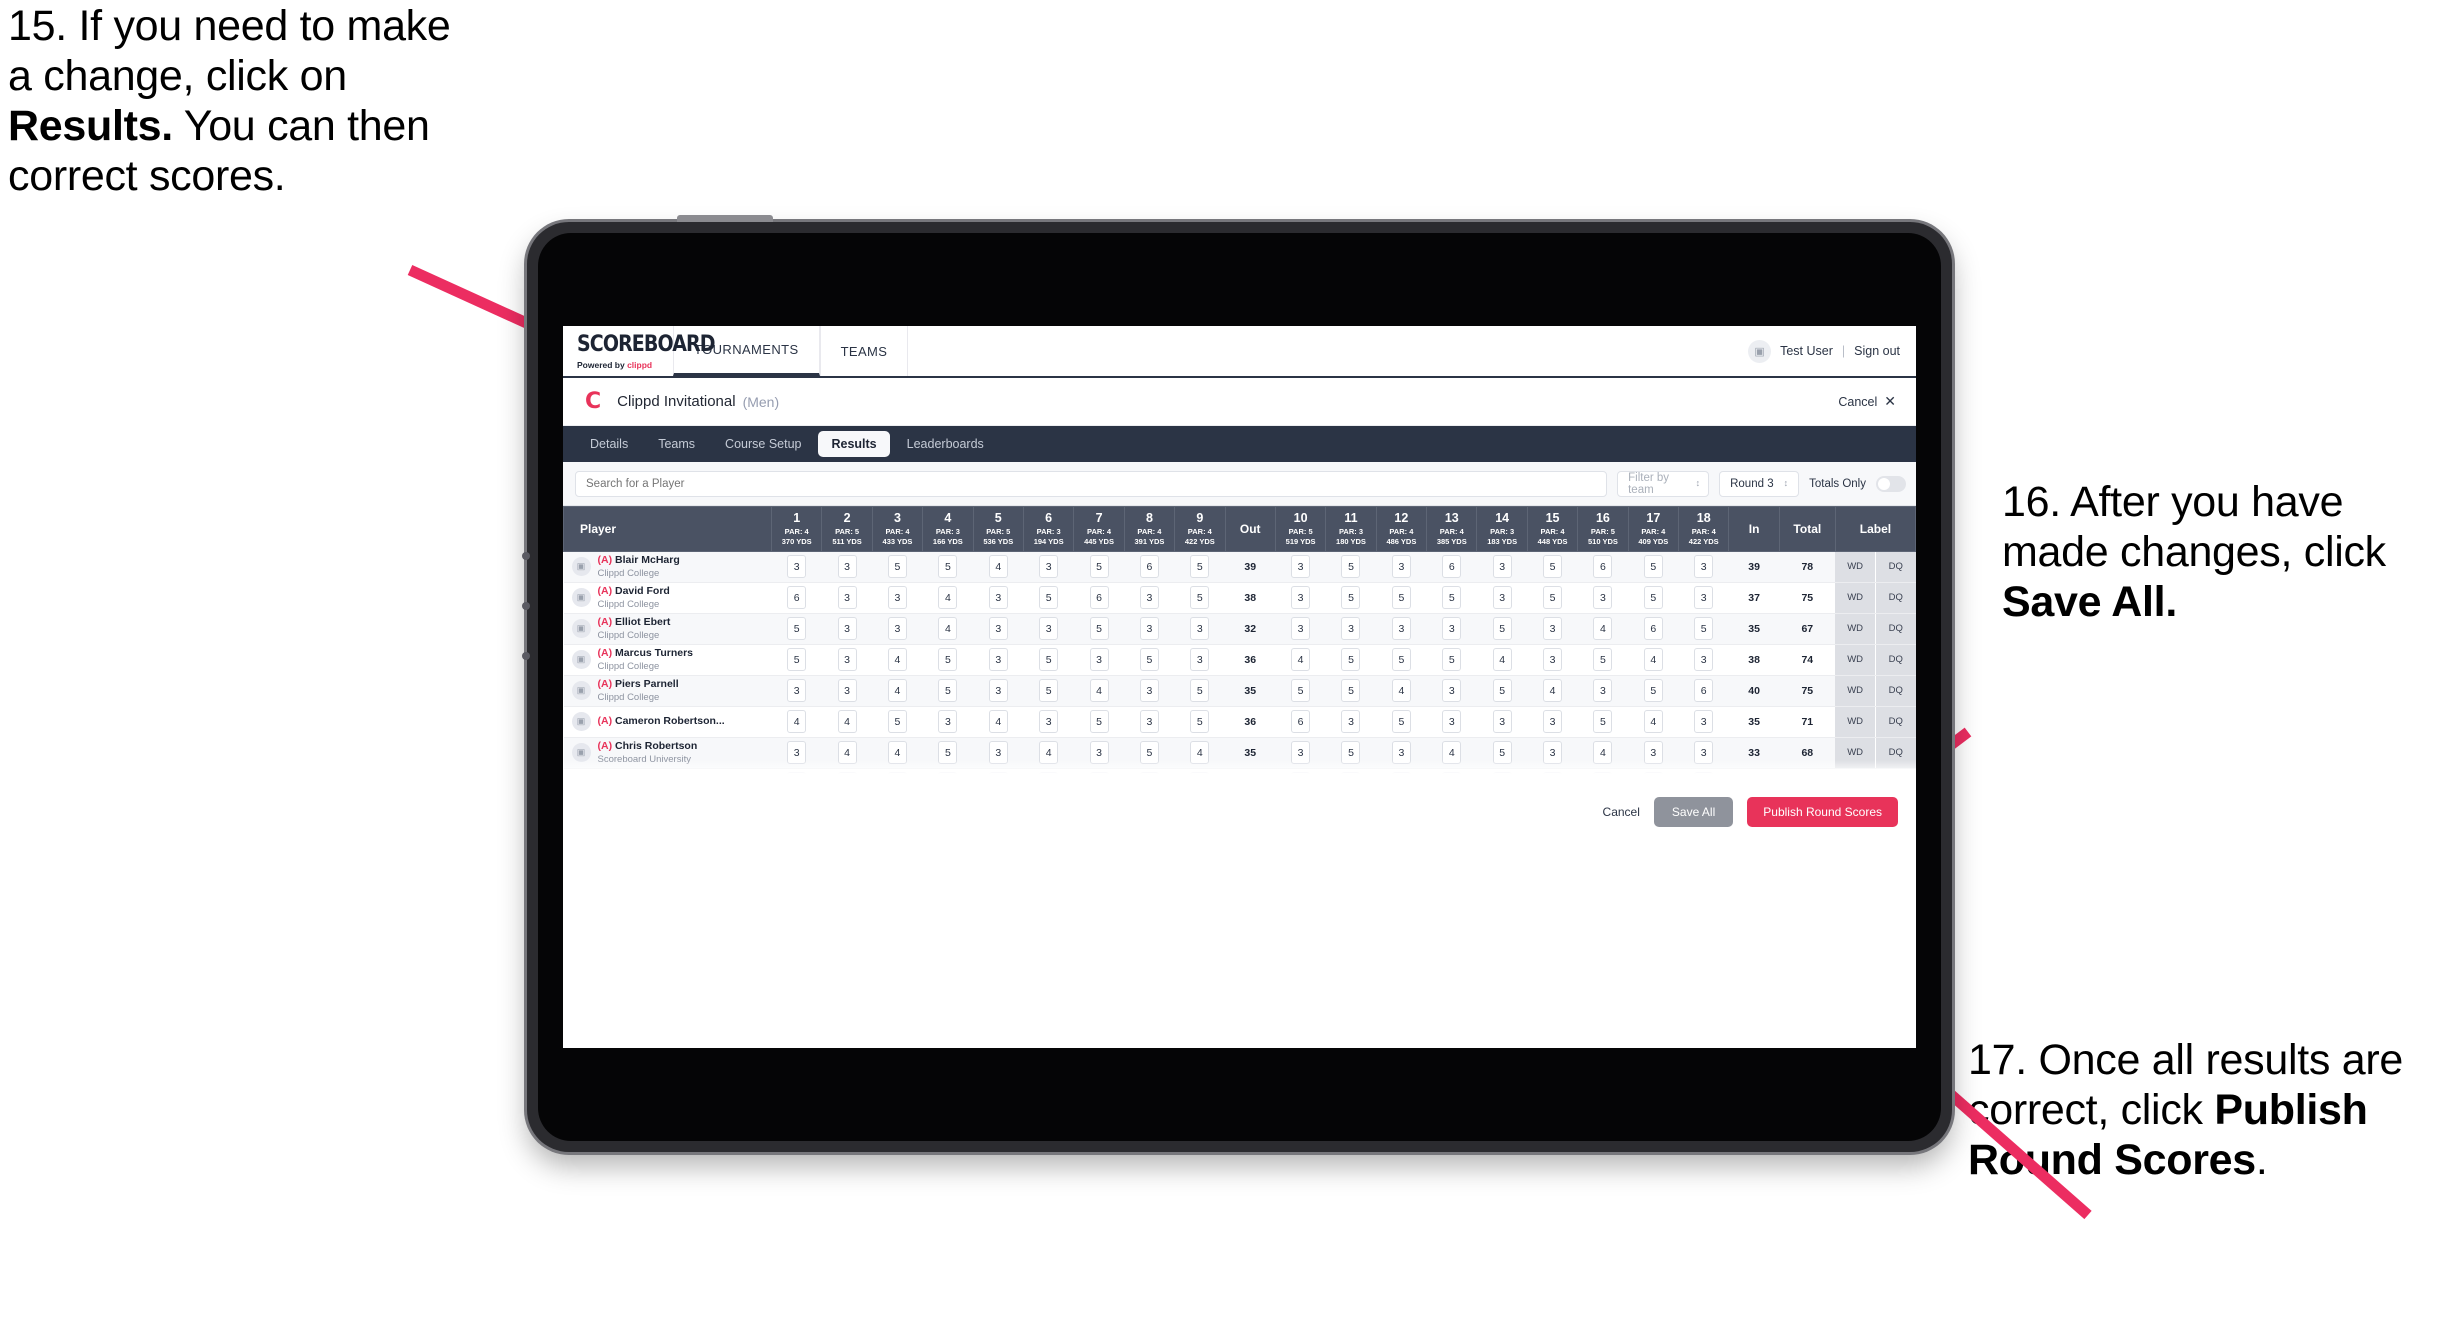 The height and width of the screenshot is (1326, 2464). I want to click on score-cell-front-3: 3, so click(897, 629).